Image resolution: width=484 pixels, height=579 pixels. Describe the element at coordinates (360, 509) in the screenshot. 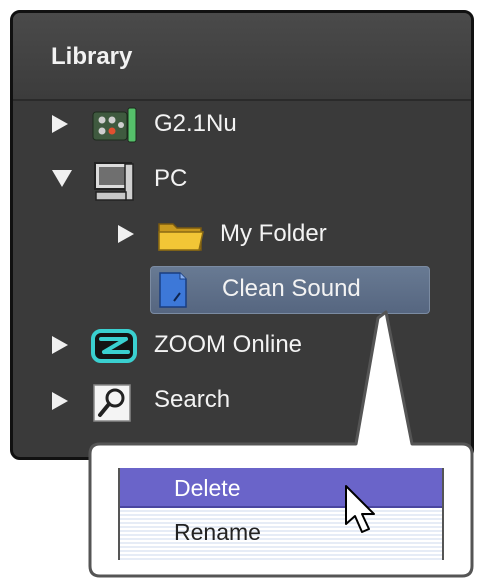

I see `mouse-cursor-icon` at that location.